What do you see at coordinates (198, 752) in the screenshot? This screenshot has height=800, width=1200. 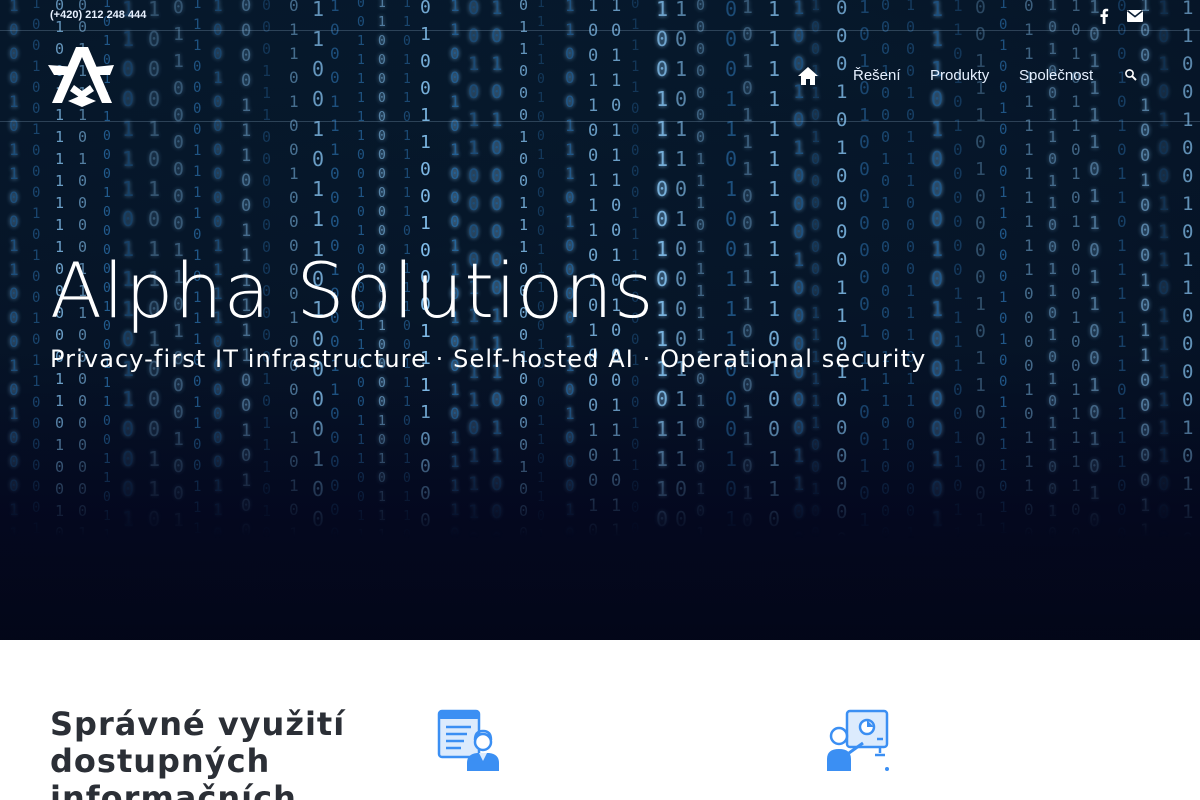 I see `section-title: Správné využití dostupných informačních` at bounding box center [198, 752].